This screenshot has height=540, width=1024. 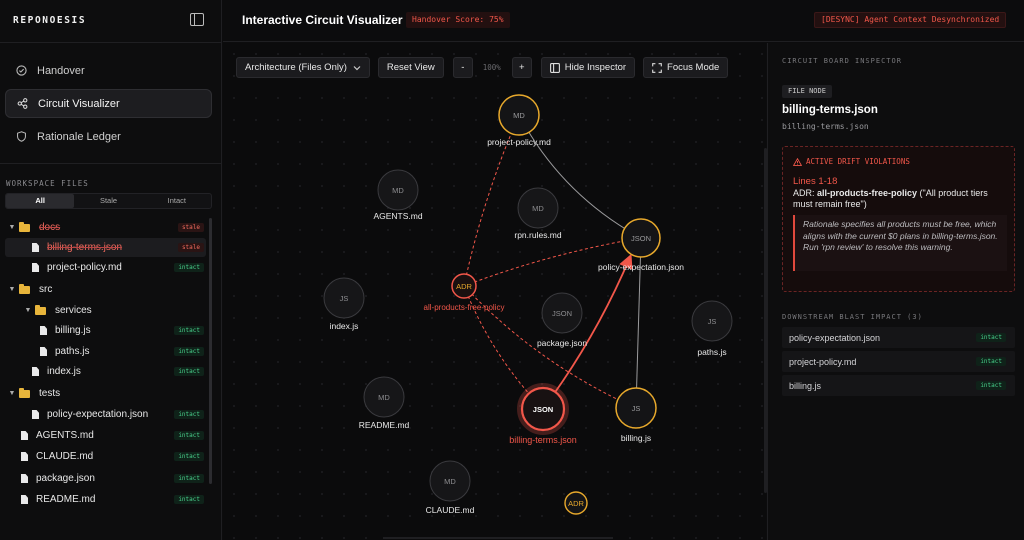 I want to click on node-type-label: MD, so click(x=384, y=397).